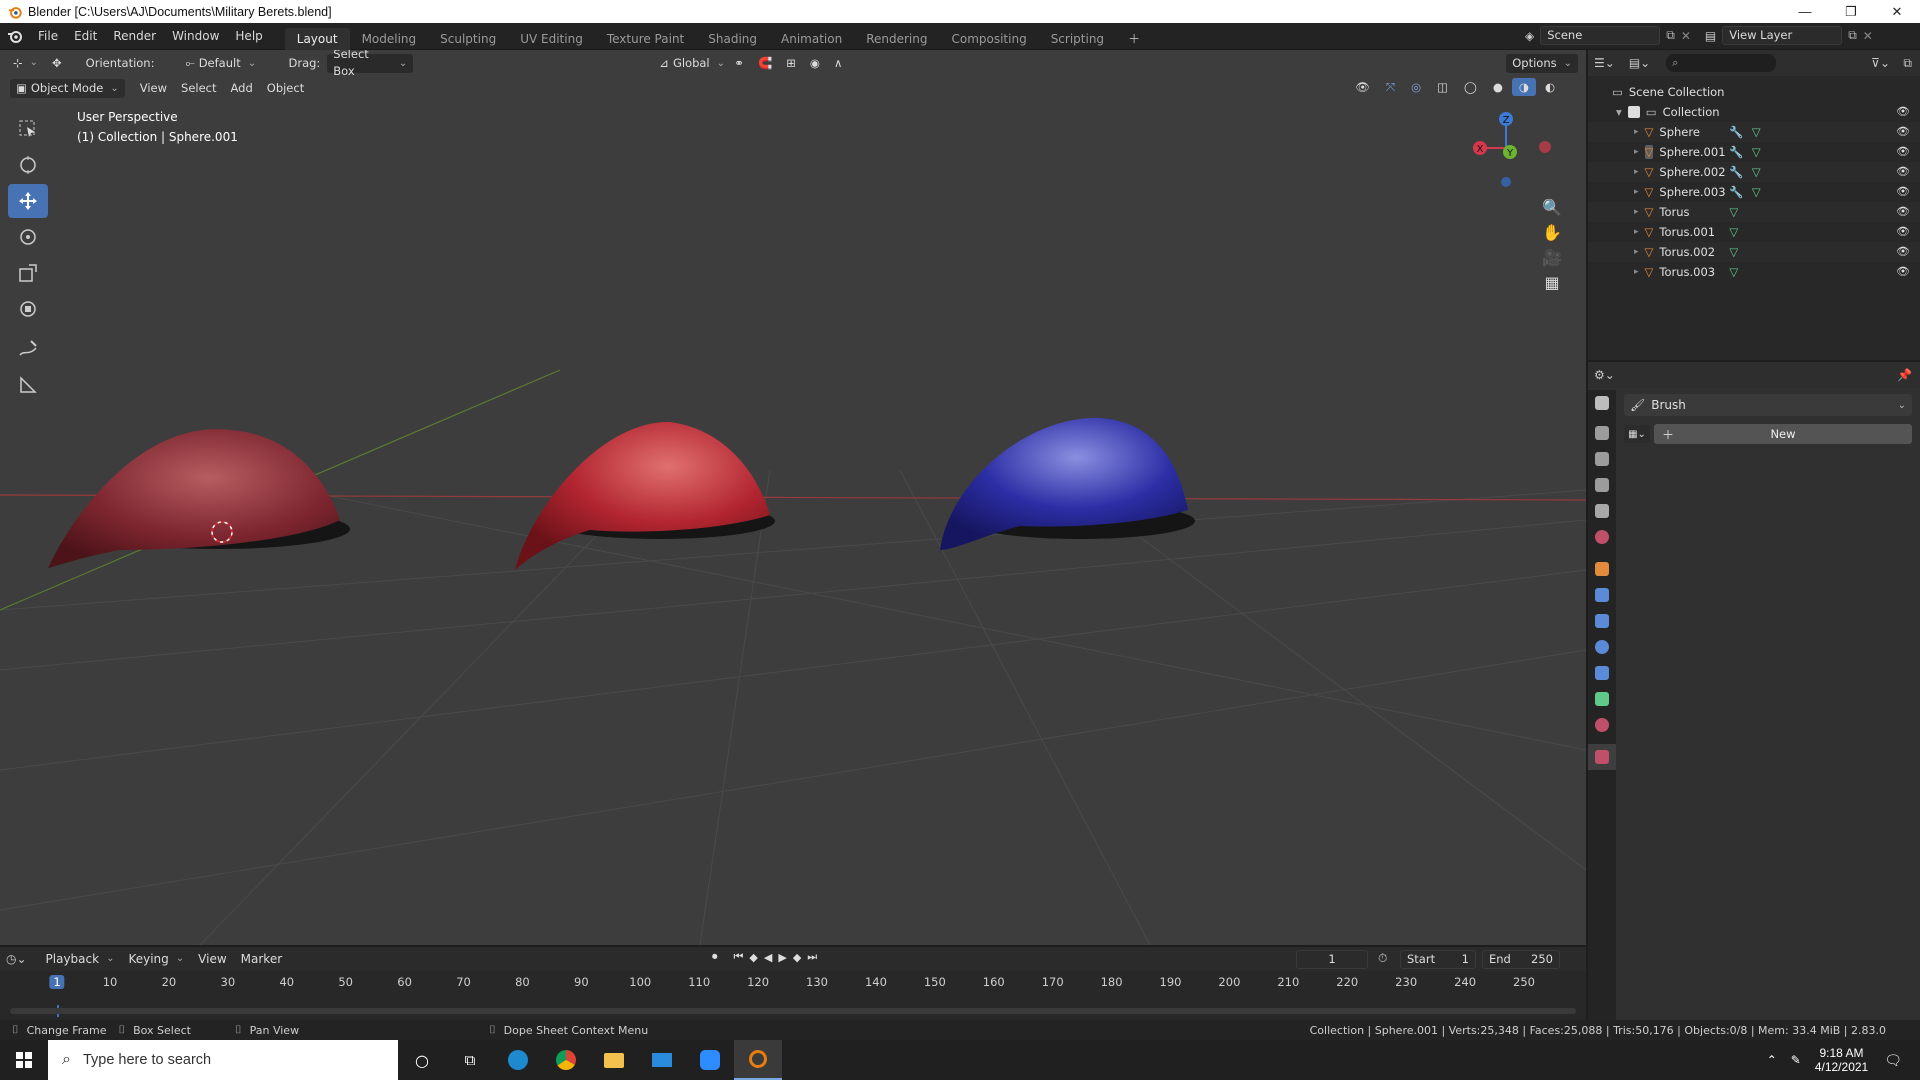 The image size is (1920, 1080). What do you see at coordinates (85, 36) in the screenshot?
I see `menu-edit: Edit` at bounding box center [85, 36].